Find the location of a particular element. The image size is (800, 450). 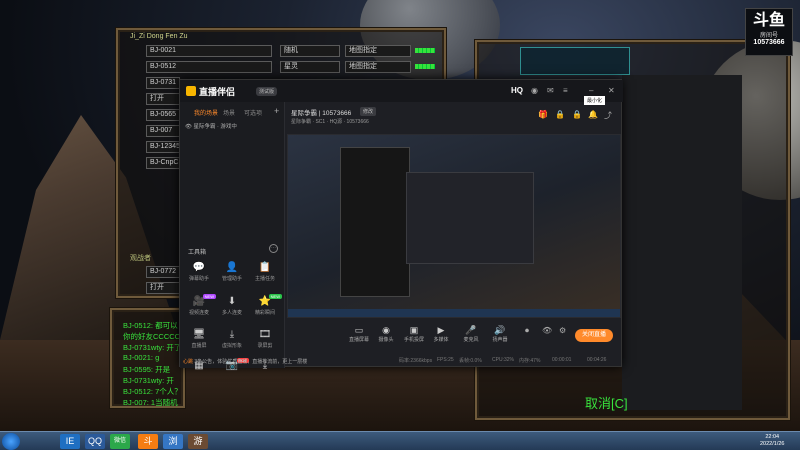

elapsed-time: 00:00:01 is located at coordinates (562, 360).